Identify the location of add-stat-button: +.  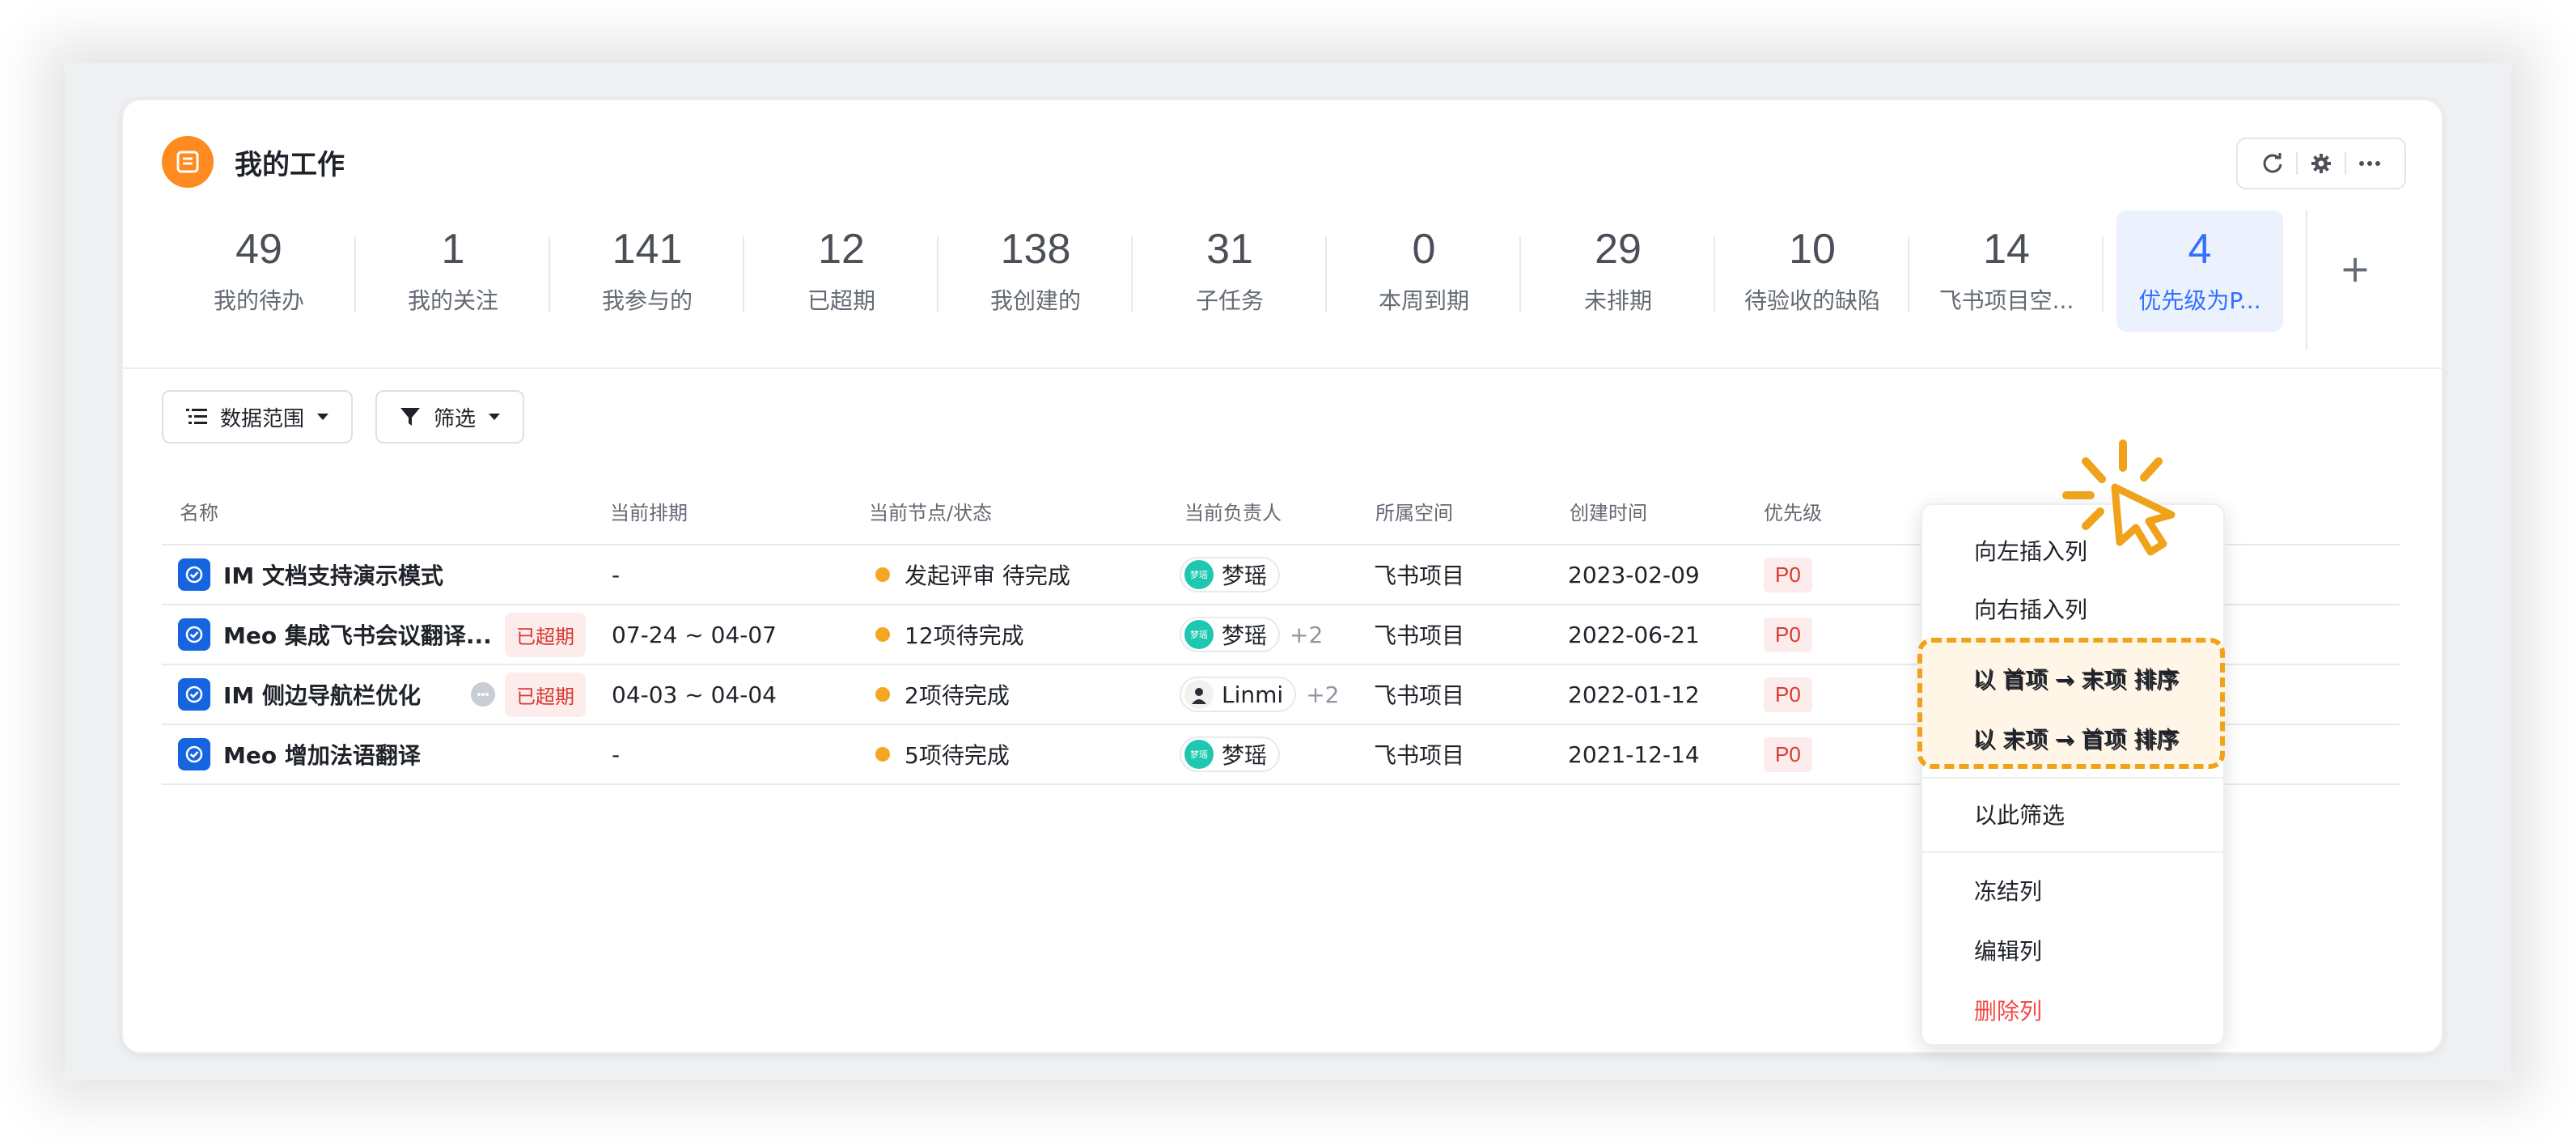
(2354, 280).